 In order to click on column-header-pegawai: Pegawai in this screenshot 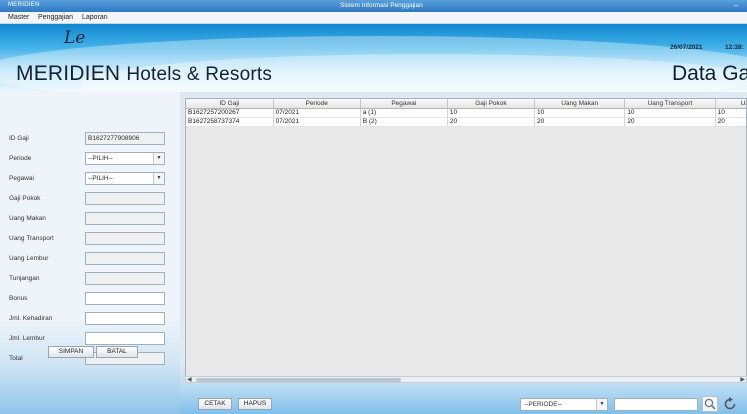, I will do `click(404, 104)`.